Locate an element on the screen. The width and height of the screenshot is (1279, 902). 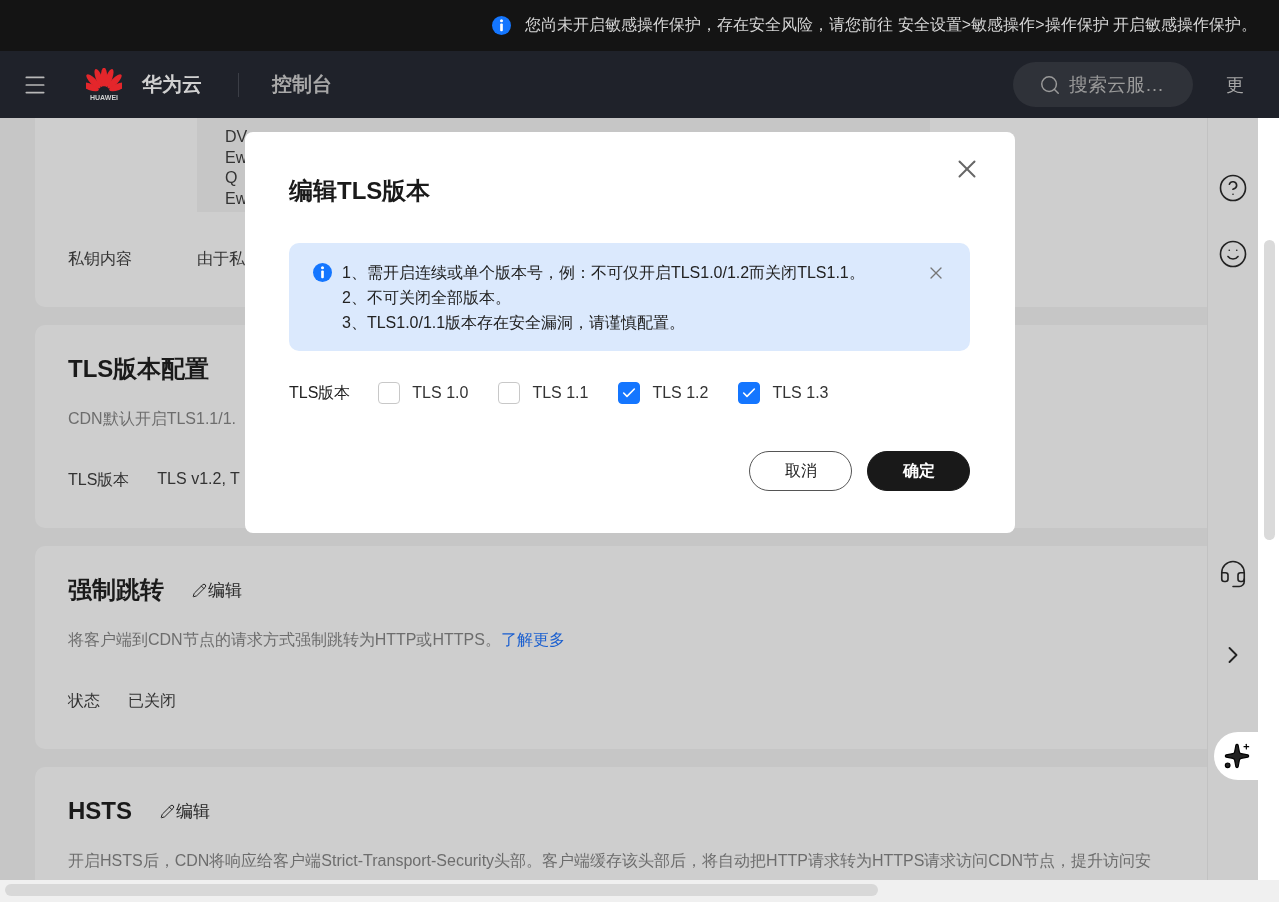
headset-icon is located at coordinates (1233, 574).